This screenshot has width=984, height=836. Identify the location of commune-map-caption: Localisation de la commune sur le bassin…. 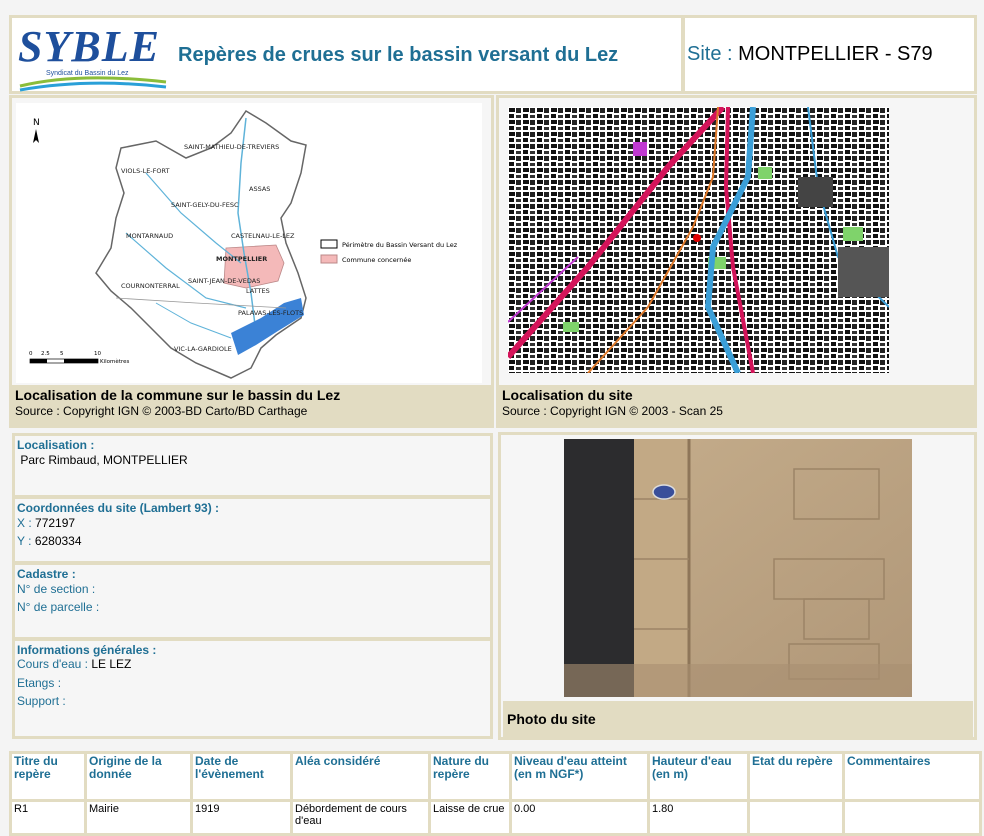
(251, 405).